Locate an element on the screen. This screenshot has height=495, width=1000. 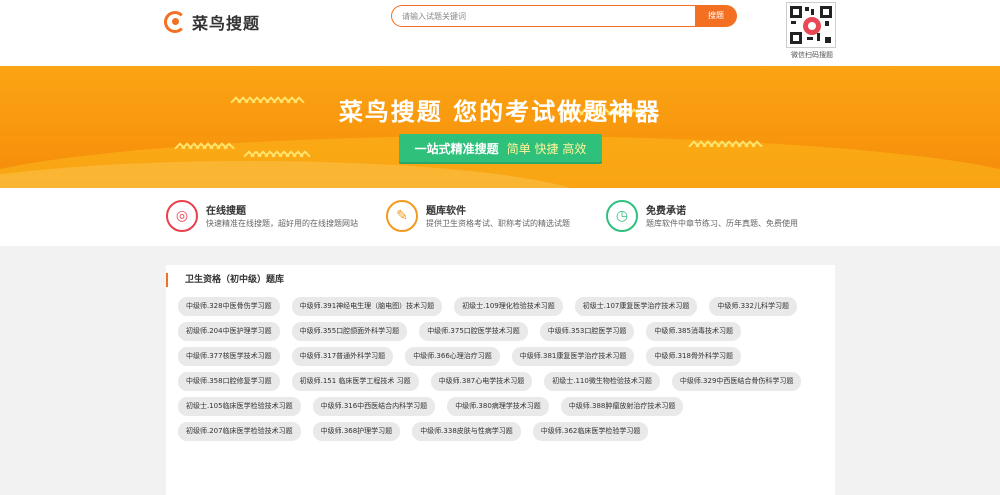
qr-center-logo-icon is located at coordinates (812, 26).